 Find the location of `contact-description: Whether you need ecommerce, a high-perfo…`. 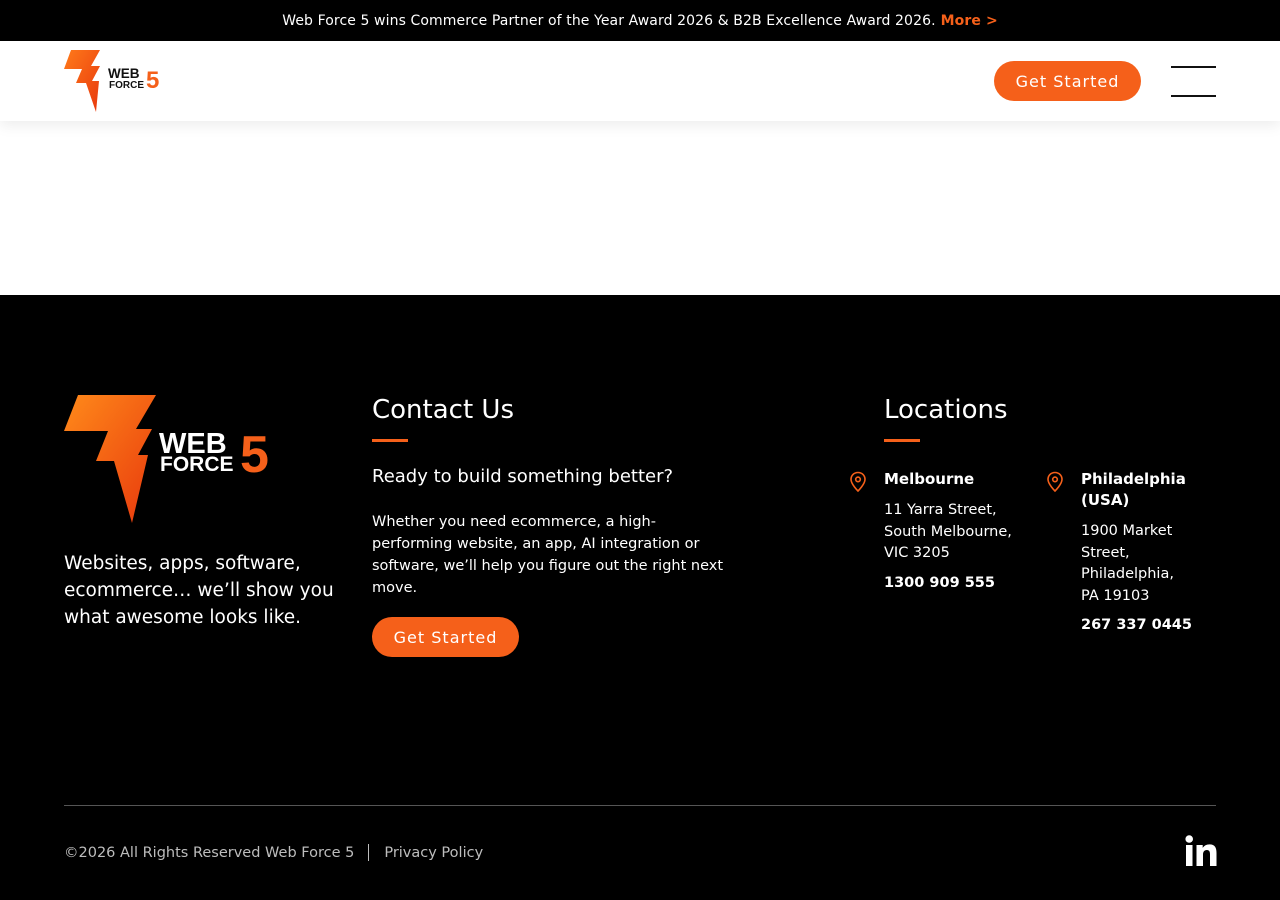

contact-description: Whether you need ecommerce, a high-perfo… is located at coordinates (548, 555).